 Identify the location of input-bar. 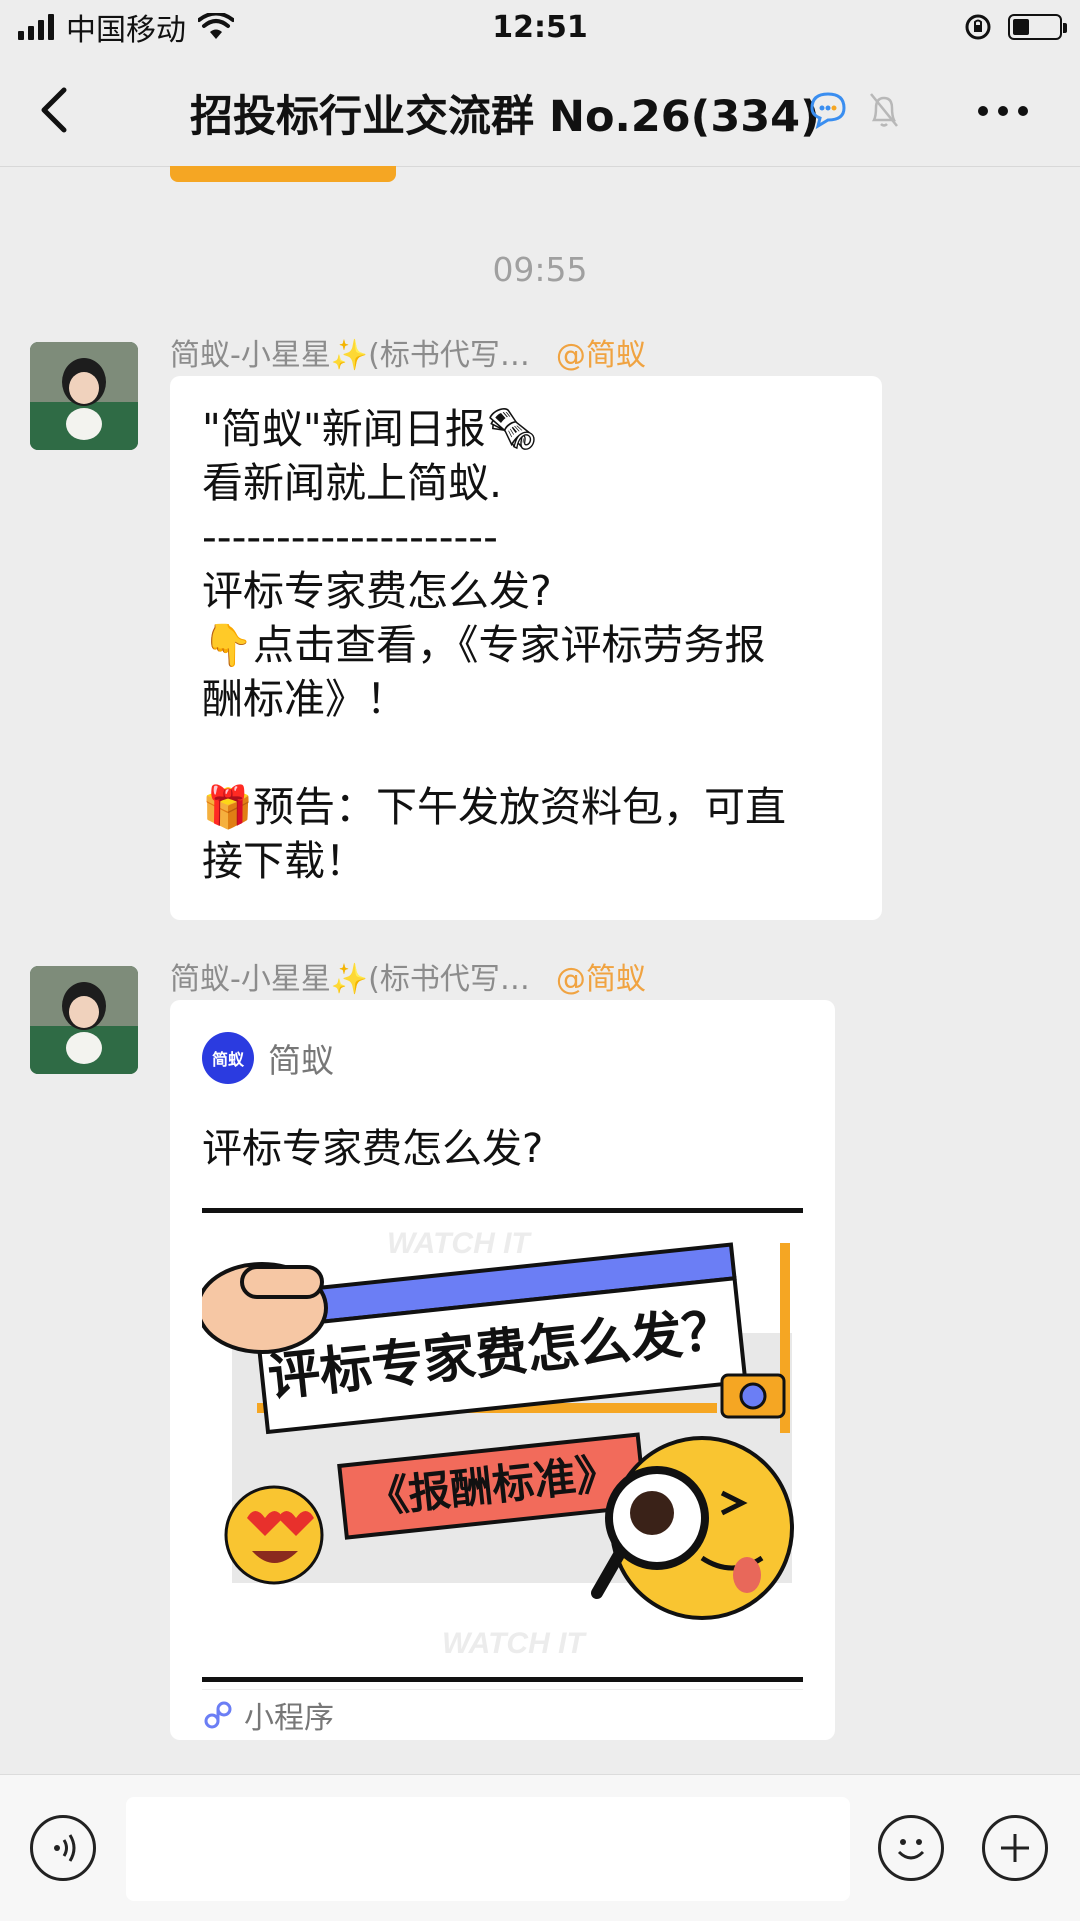
(540, 1847).